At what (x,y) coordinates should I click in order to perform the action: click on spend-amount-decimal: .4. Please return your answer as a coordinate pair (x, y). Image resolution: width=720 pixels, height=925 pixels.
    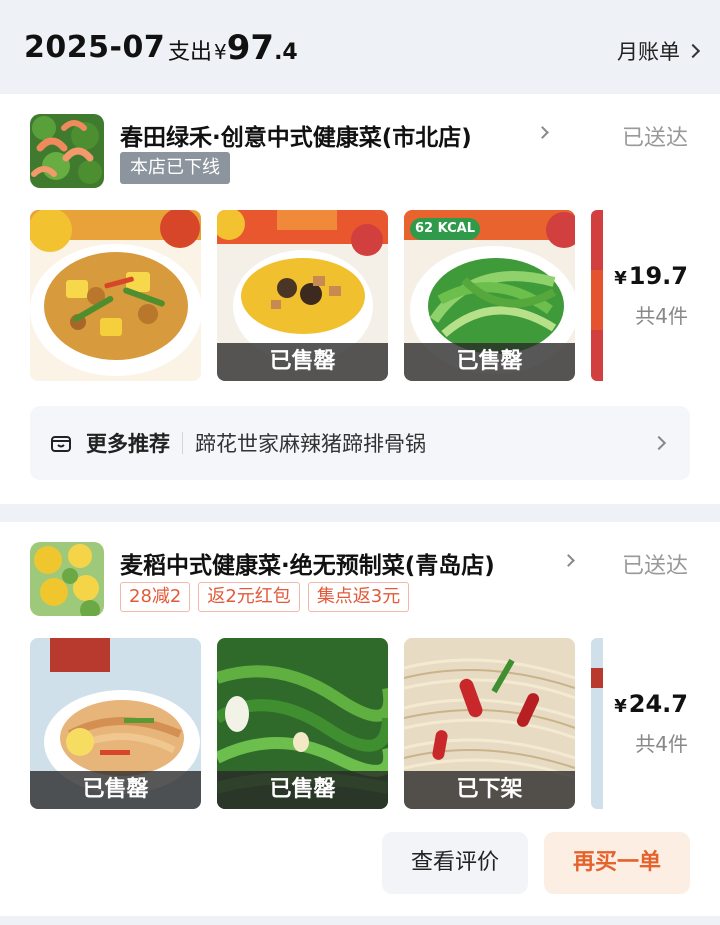
    Looking at the image, I should click on (286, 52).